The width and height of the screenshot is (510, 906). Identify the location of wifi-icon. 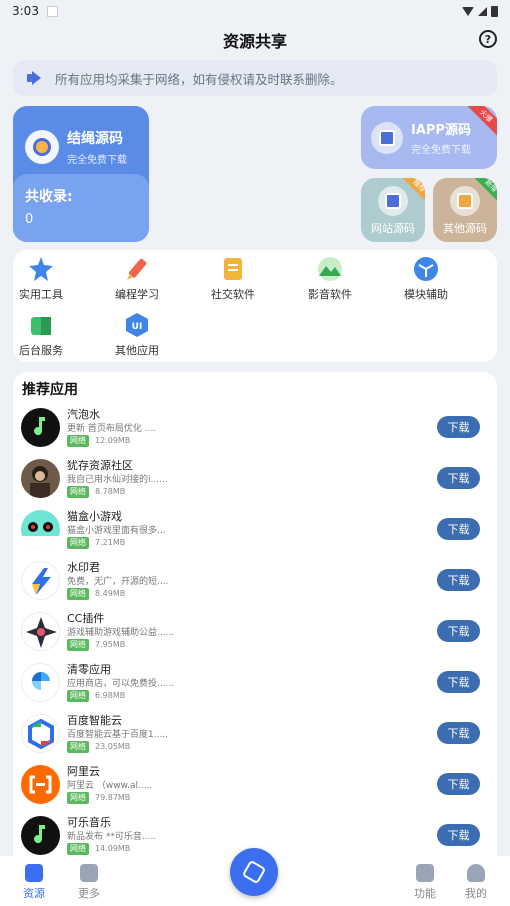
(468, 11).